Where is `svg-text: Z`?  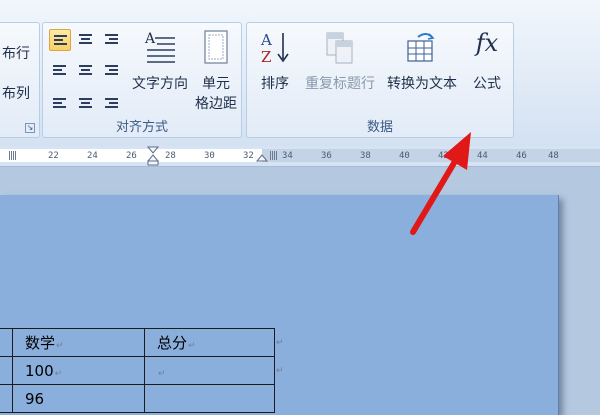
svg-text: Z is located at coordinates (266, 56).